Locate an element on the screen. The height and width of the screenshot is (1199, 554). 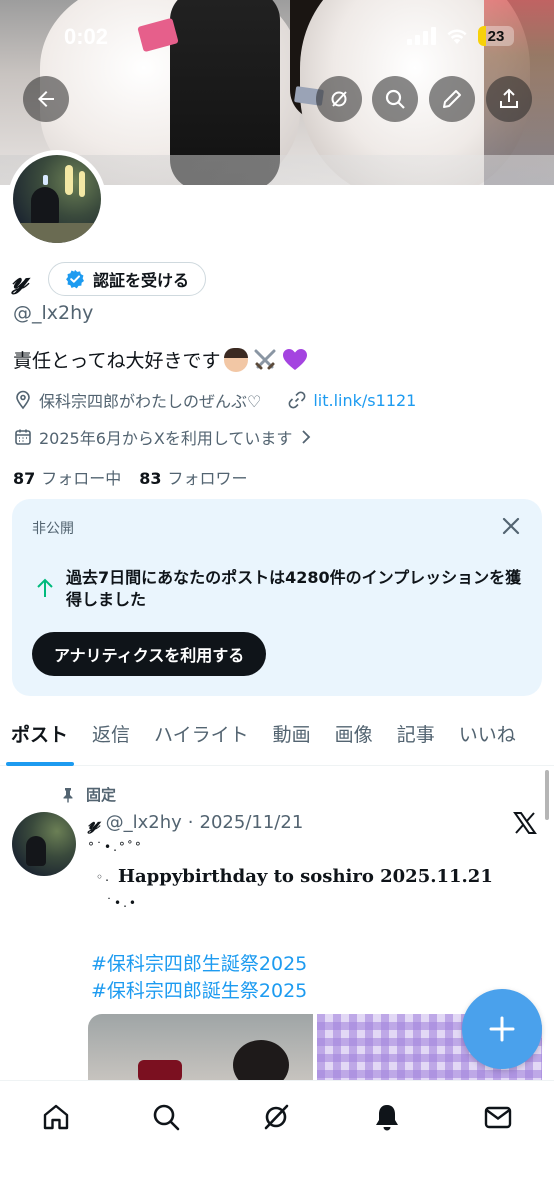
battery-icon: 23 is located at coordinates (496, 36).